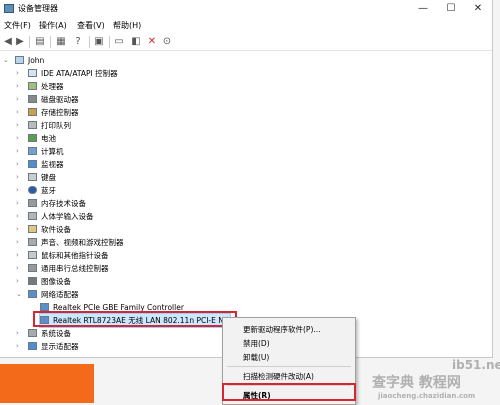 This screenshot has width=500, height=405. I want to click on minimize-button: —, so click(423, 9).